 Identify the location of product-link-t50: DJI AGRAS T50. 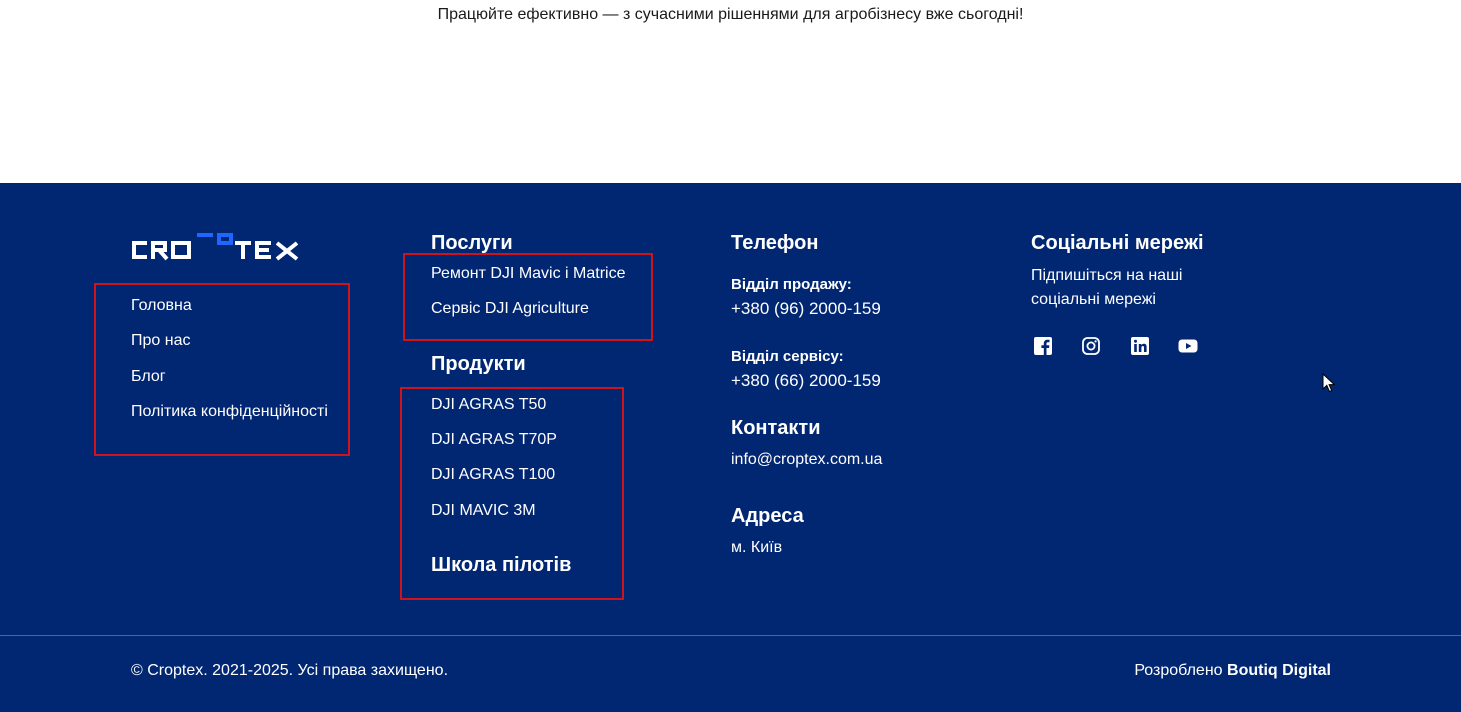
(488, 405).